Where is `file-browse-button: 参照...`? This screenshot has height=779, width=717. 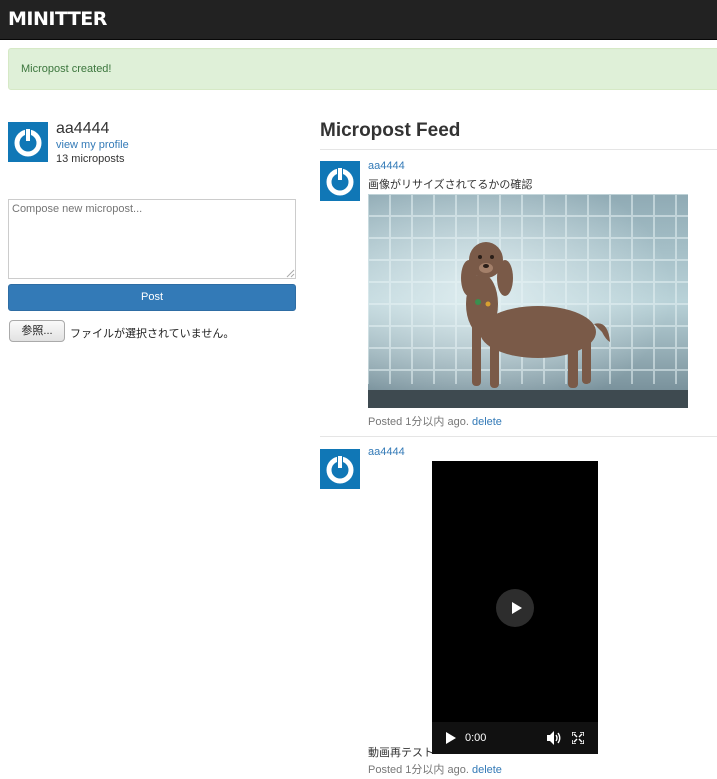 file-browse-button: 参照... is located at coordinates (37, 331).